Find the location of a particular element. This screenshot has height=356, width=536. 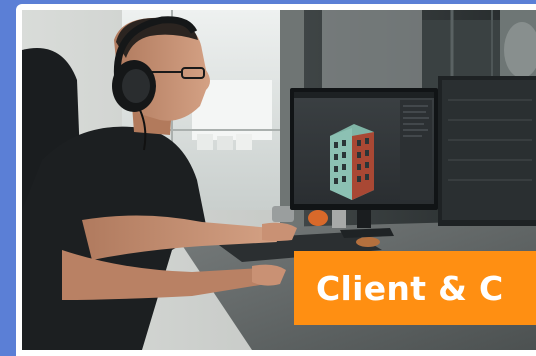

banner-title: Client & C is located at coordinates (410, 288).